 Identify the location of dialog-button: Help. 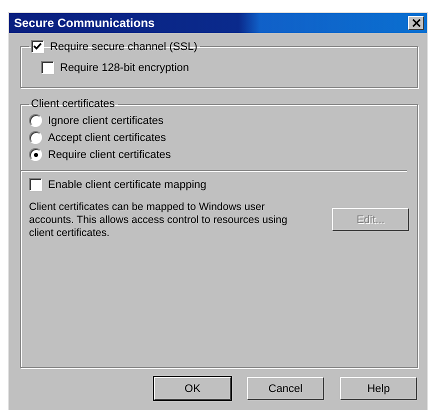
(378, 388).